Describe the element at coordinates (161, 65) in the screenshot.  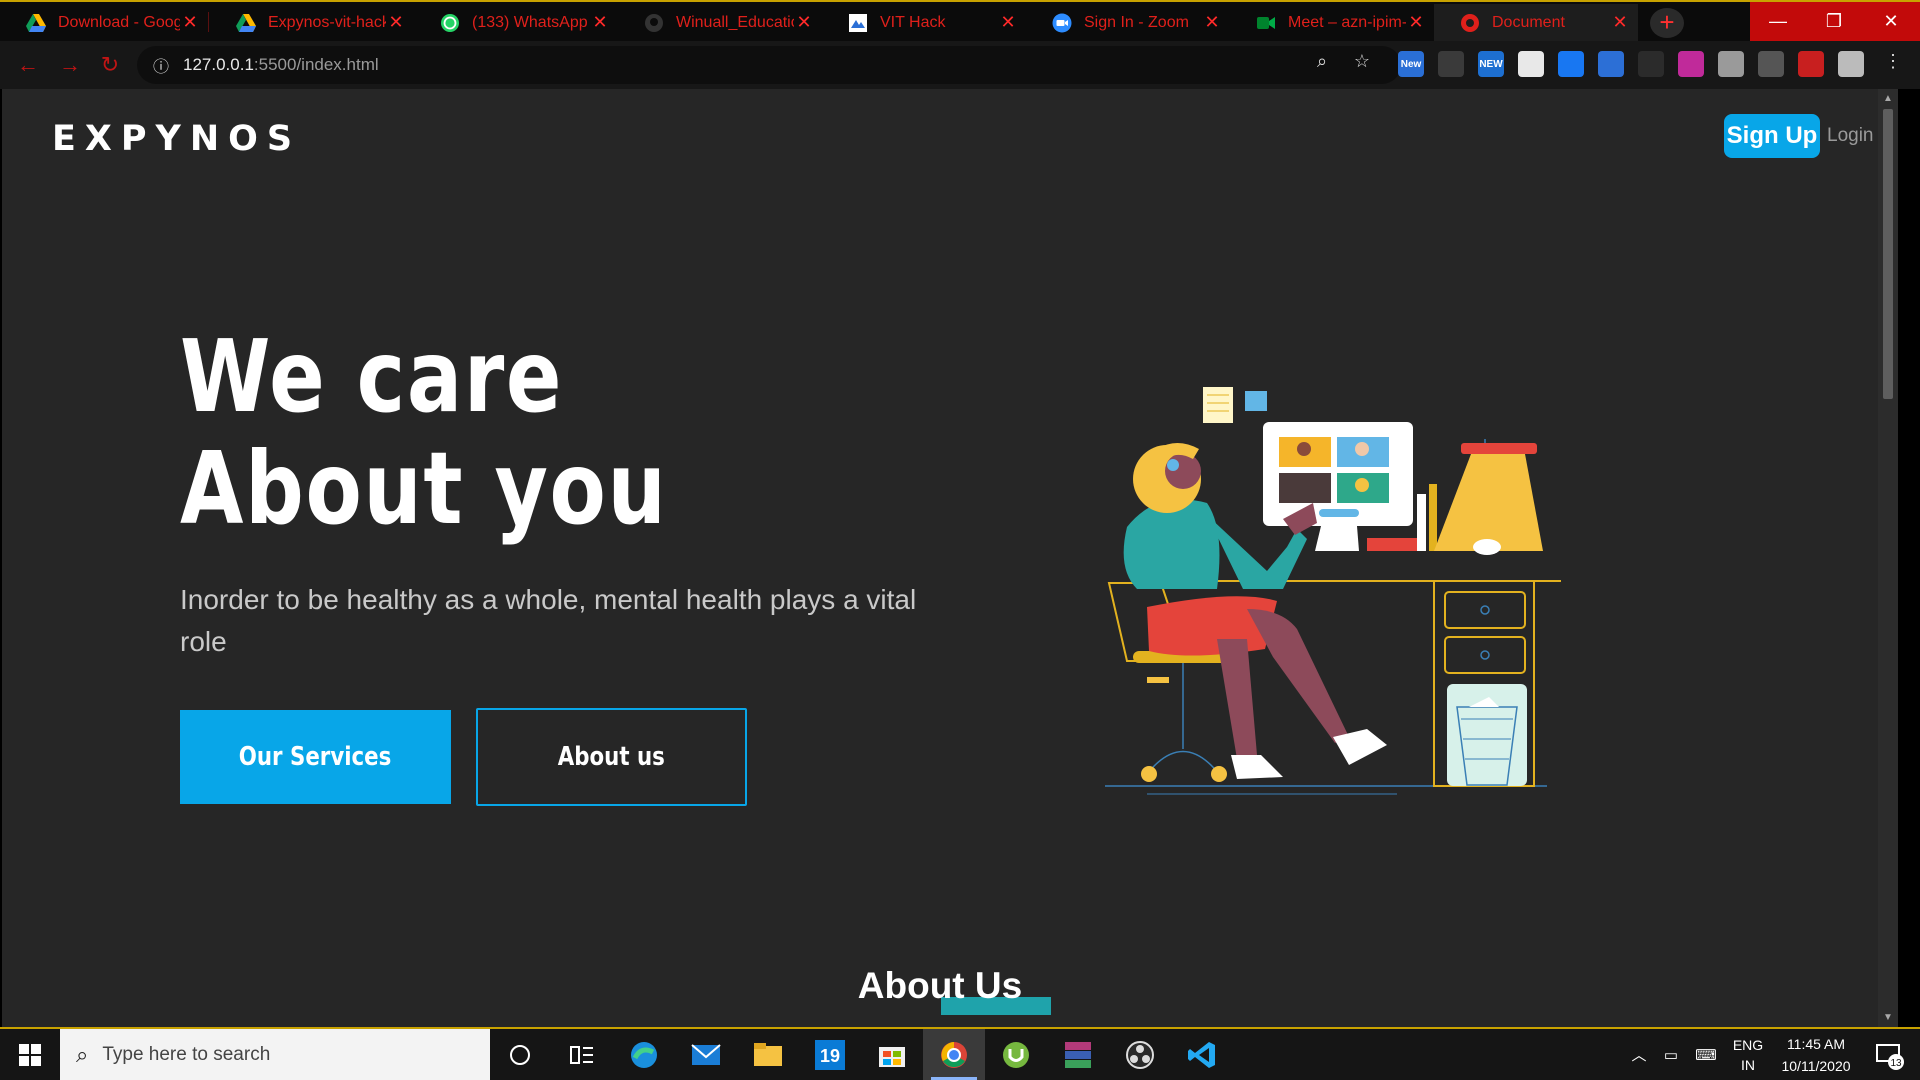
I see `site-info-icon: ⓘ` at that location.